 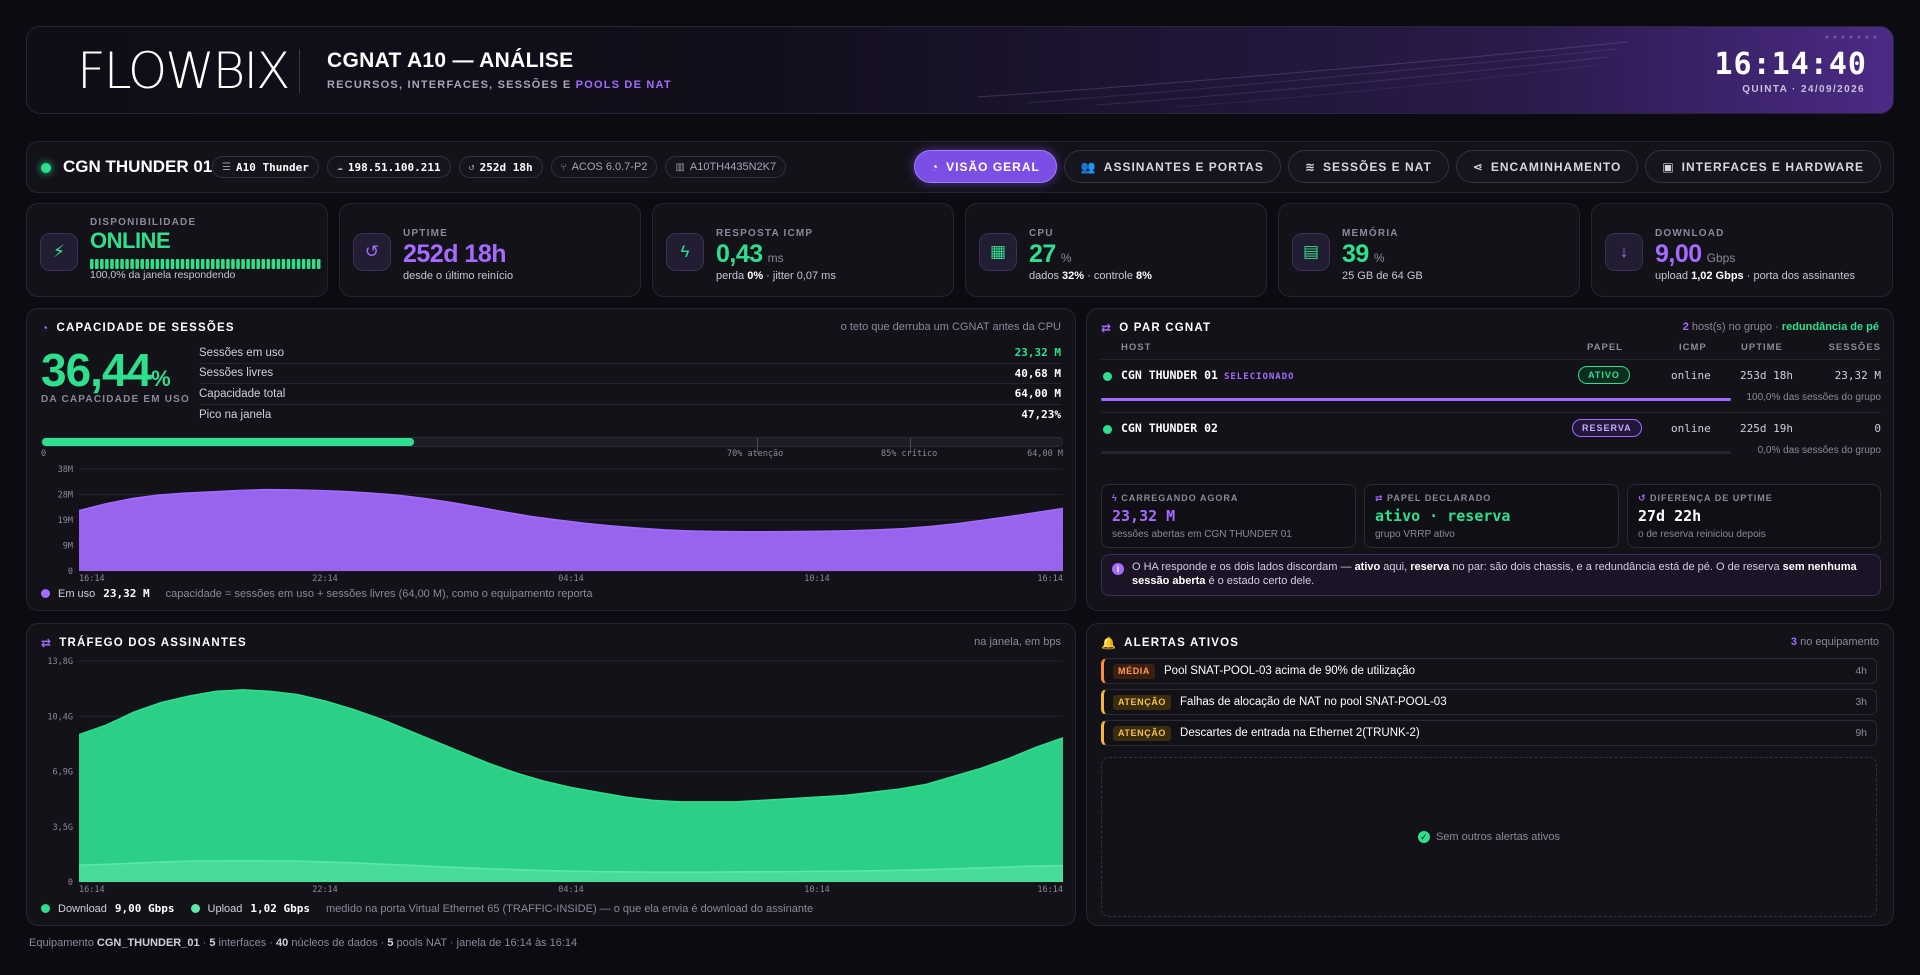 What do you see at coordinates (60, 717) in the screenshot?
I see `y-tick-label: 10,4G` at bounding box center [60, 717].